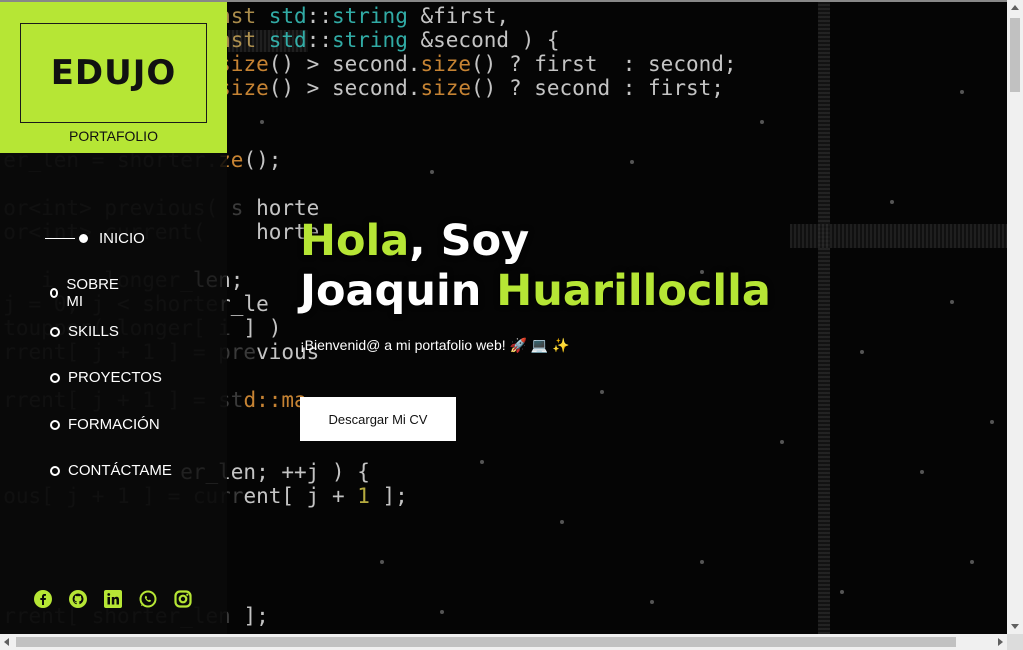 The height and width of the screenshot is (650, 1023). I want to click on social-links, so click(113, 599).